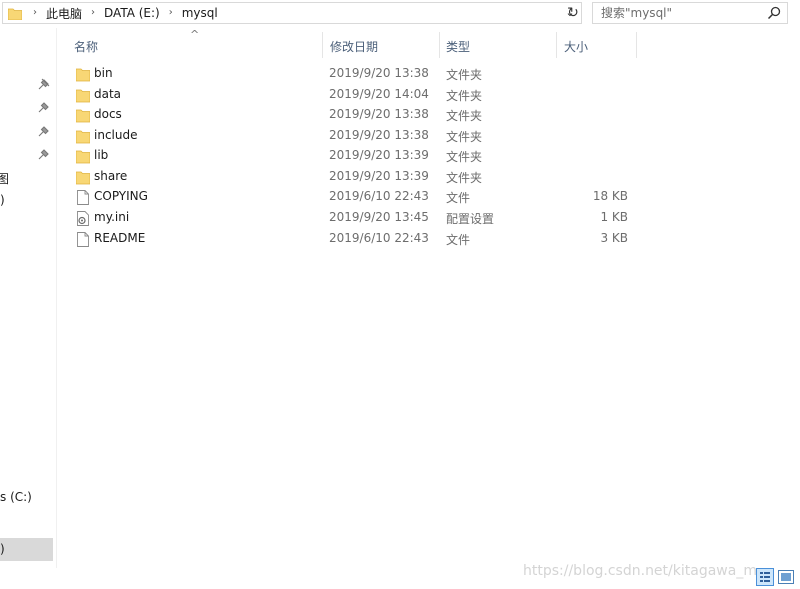 Image resolution: width=800 pixels, height=589 pixels. Describe the element at coordinates (576, 46) in the screenshot. I see `column-header-size: 大小` at that location.